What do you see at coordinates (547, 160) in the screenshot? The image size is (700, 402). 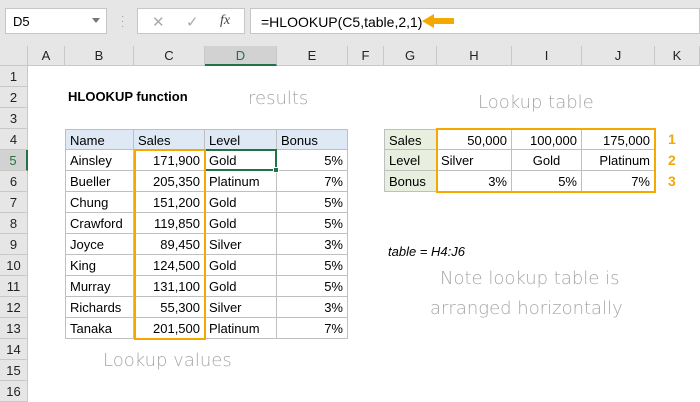 I see `lookup-cell: Gold` at bounding box center [547, 160].